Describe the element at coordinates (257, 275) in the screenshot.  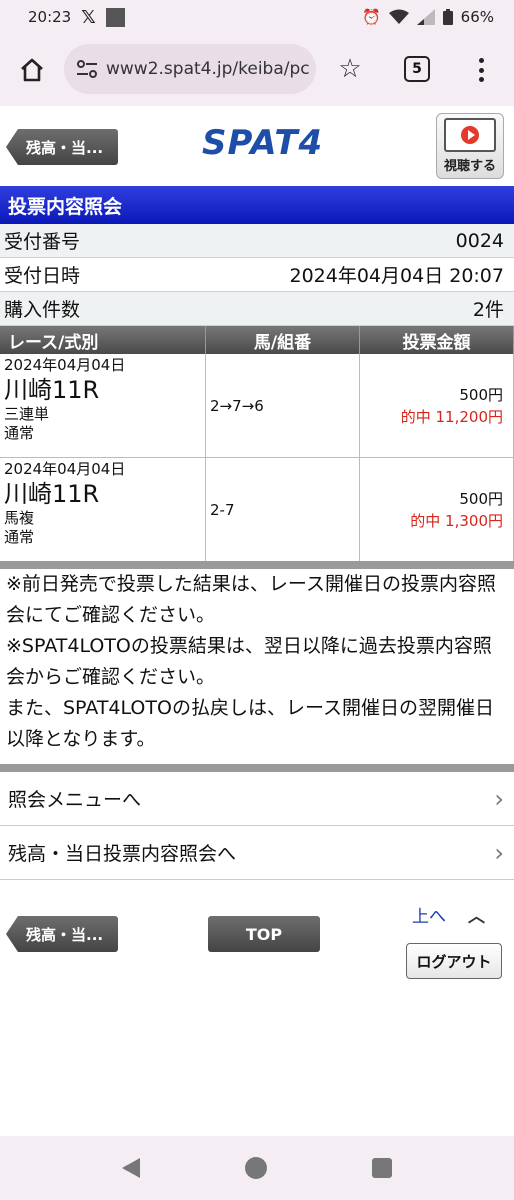
I see `receipt-datetime-row: 受付日時 2024年04月04日 20:07` at that location.